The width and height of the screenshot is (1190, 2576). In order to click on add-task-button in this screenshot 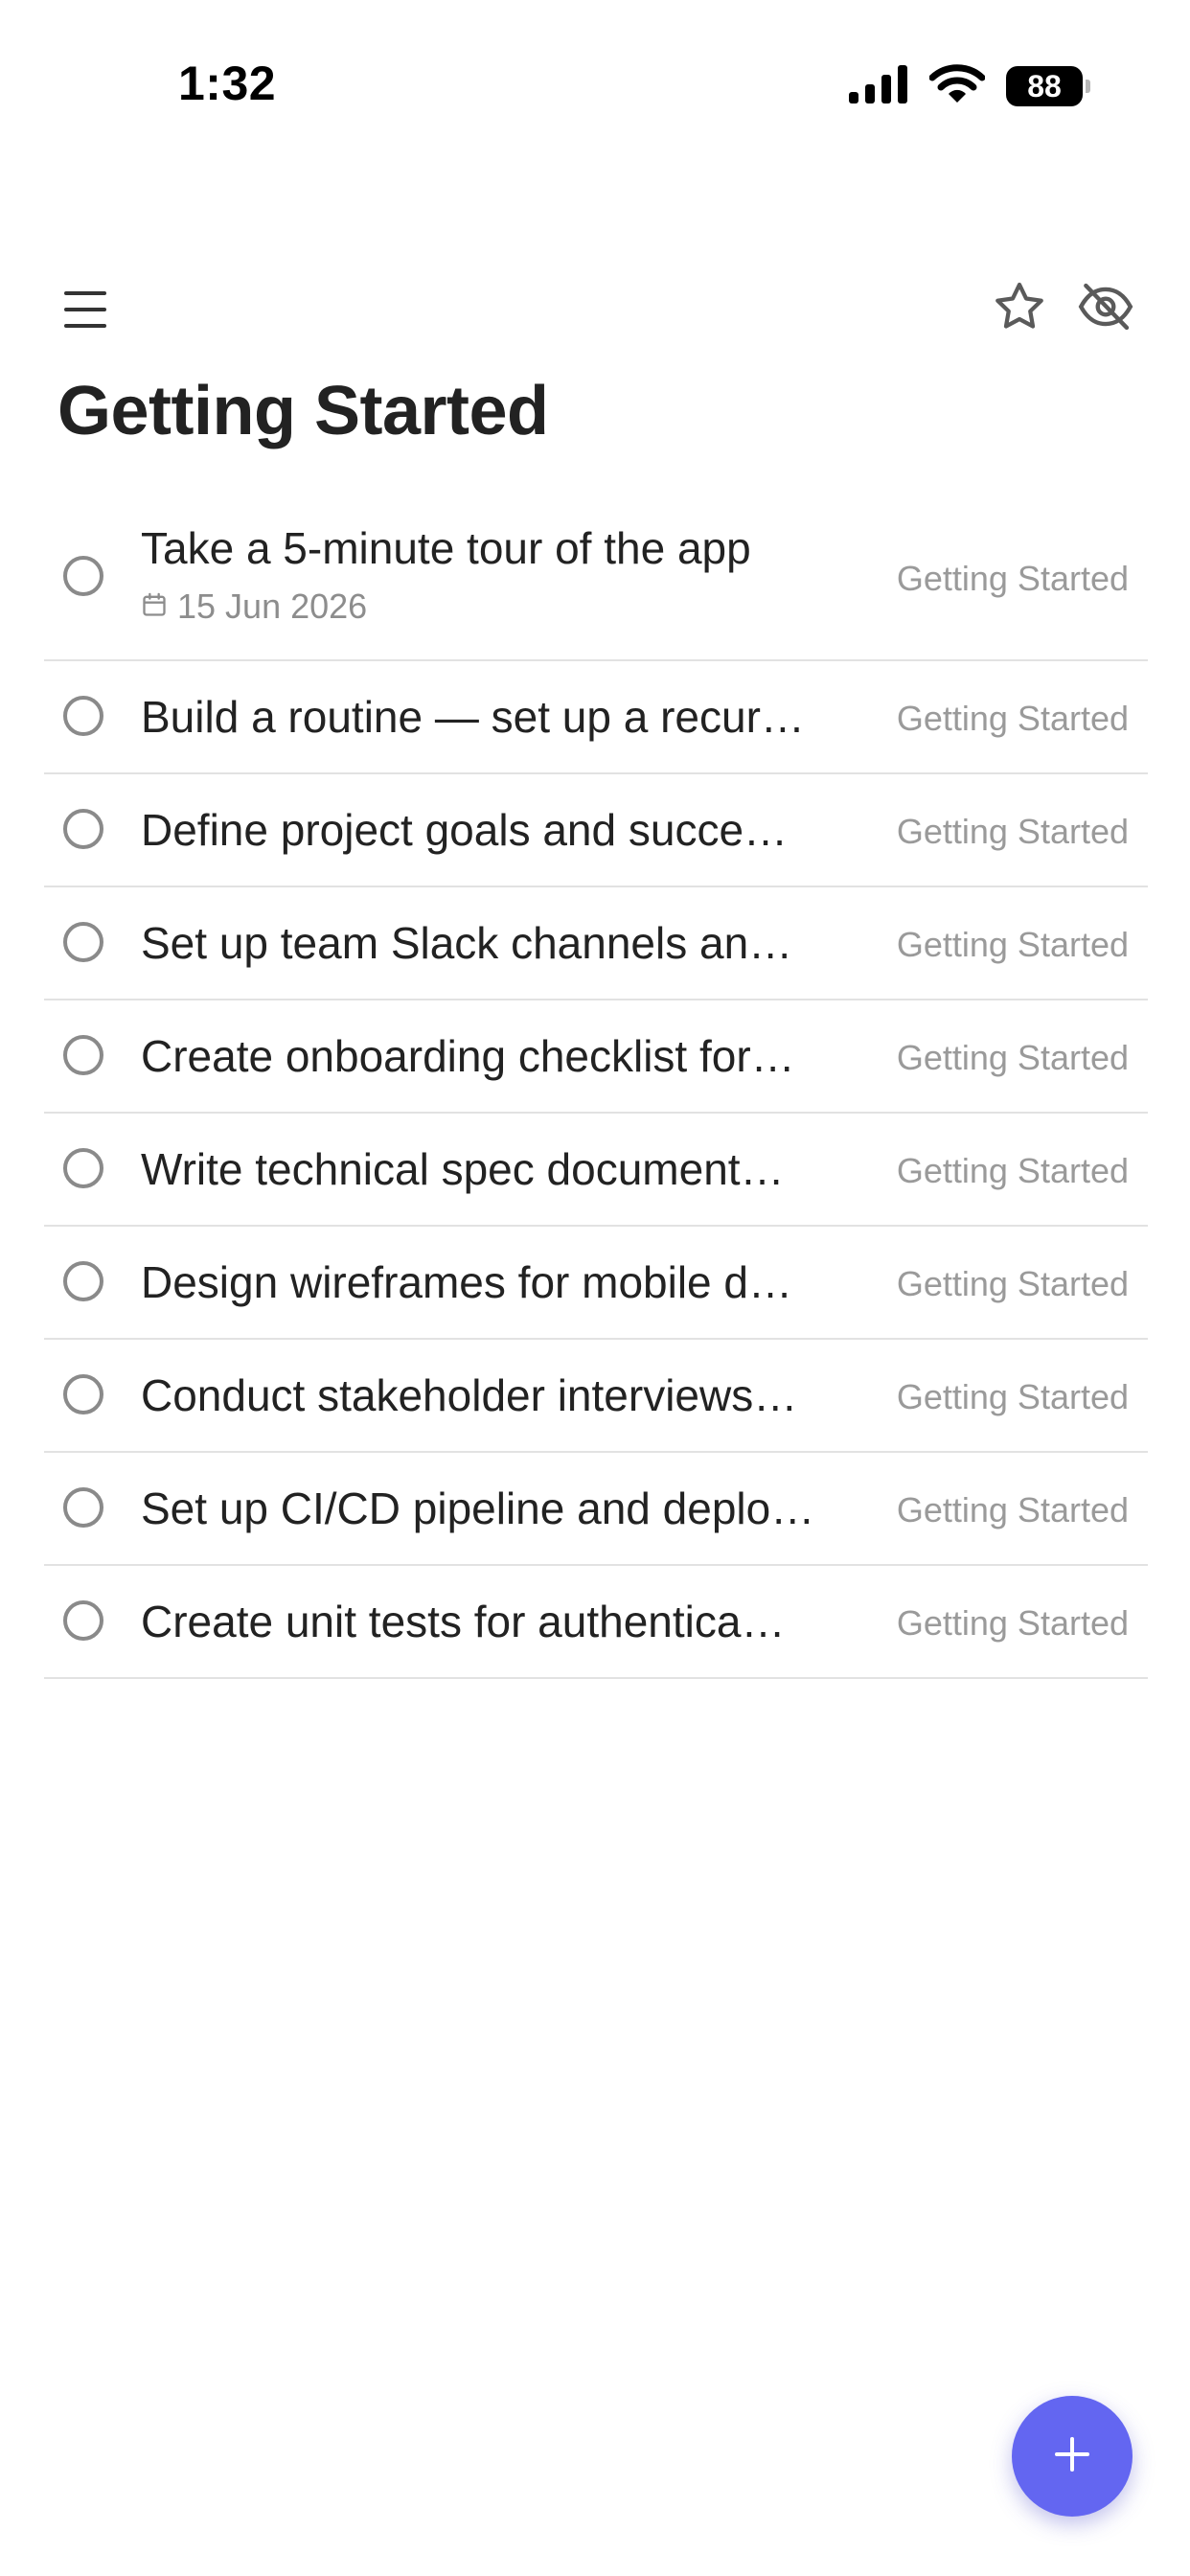, I will do `click(1072, 2456)`.